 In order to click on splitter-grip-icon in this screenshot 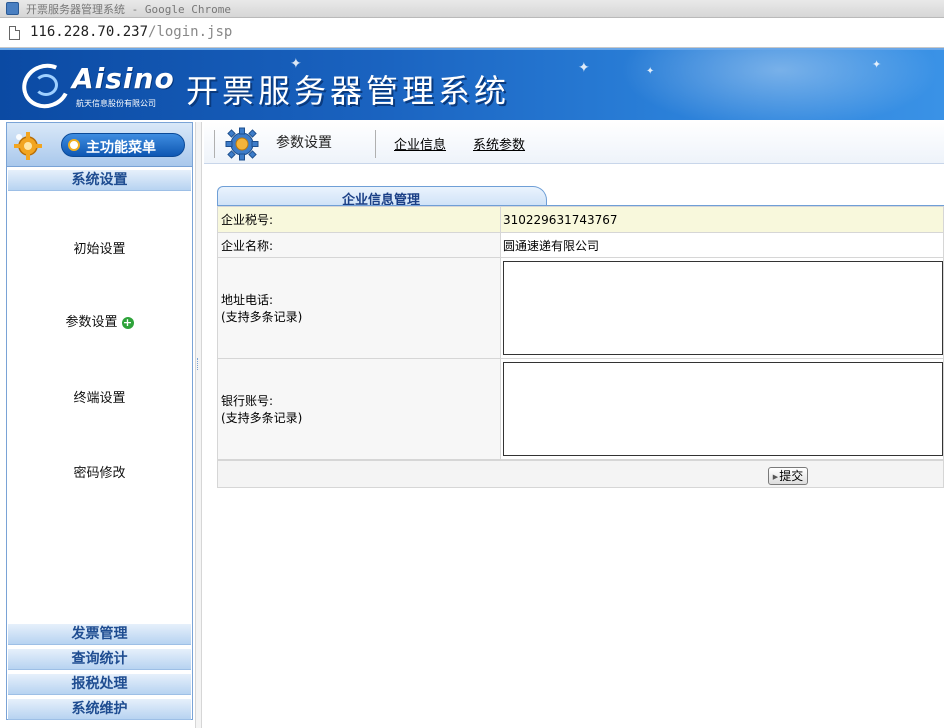, I will do `click(198, 364)`.